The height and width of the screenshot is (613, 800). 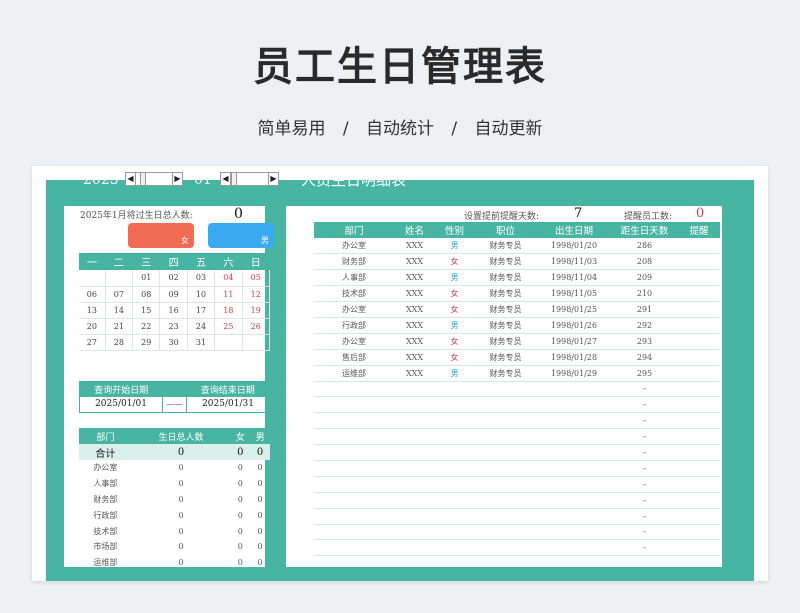 What do you see at coordinates (517, 341) in the screenshot?
I see `table-row: 办公室 XXX 女财务专员 1998/01/27 293` at bounding box center [517, 341].